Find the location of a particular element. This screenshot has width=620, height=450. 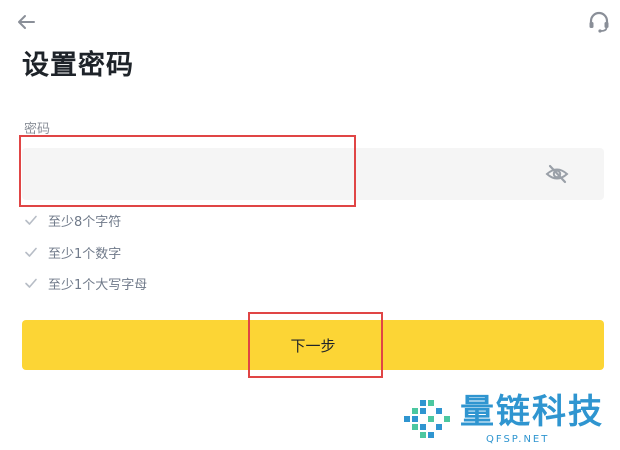

headset-icon is located at coordinates (599, 22).